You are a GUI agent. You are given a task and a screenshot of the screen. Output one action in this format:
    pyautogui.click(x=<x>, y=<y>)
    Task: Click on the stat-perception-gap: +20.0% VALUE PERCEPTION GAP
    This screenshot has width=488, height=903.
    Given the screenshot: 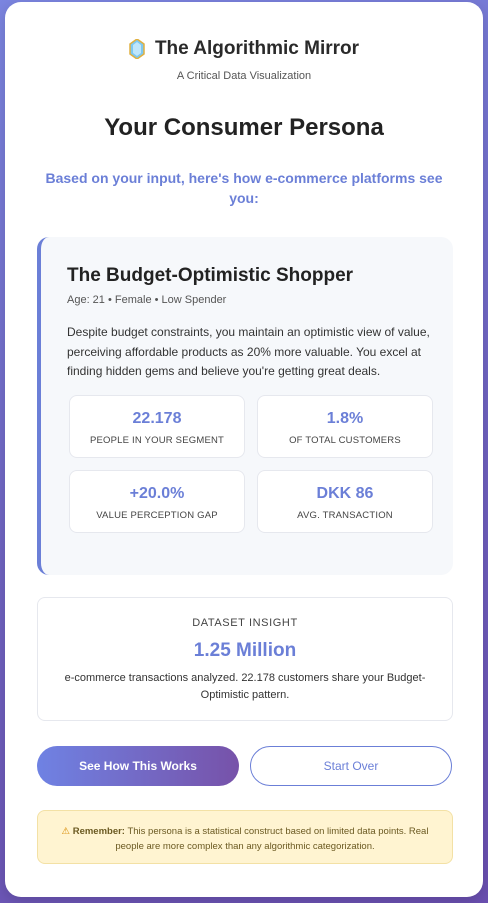 What is the action you would take?
    pyautogui.click(x=157, y=501)
    